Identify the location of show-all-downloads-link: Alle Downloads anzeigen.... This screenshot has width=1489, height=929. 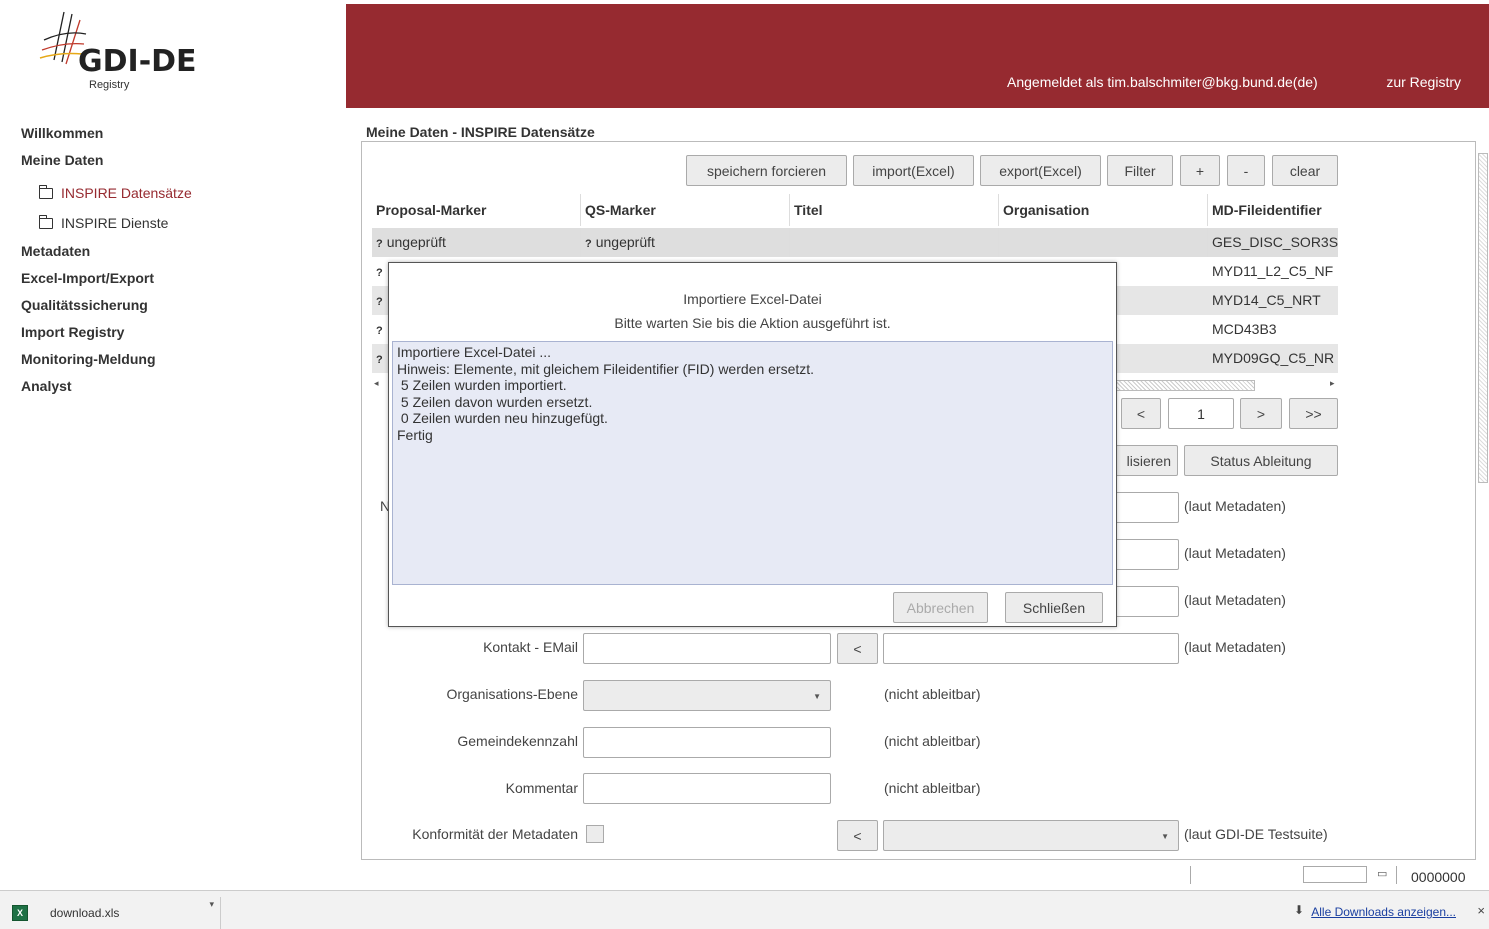
(1383, 912).